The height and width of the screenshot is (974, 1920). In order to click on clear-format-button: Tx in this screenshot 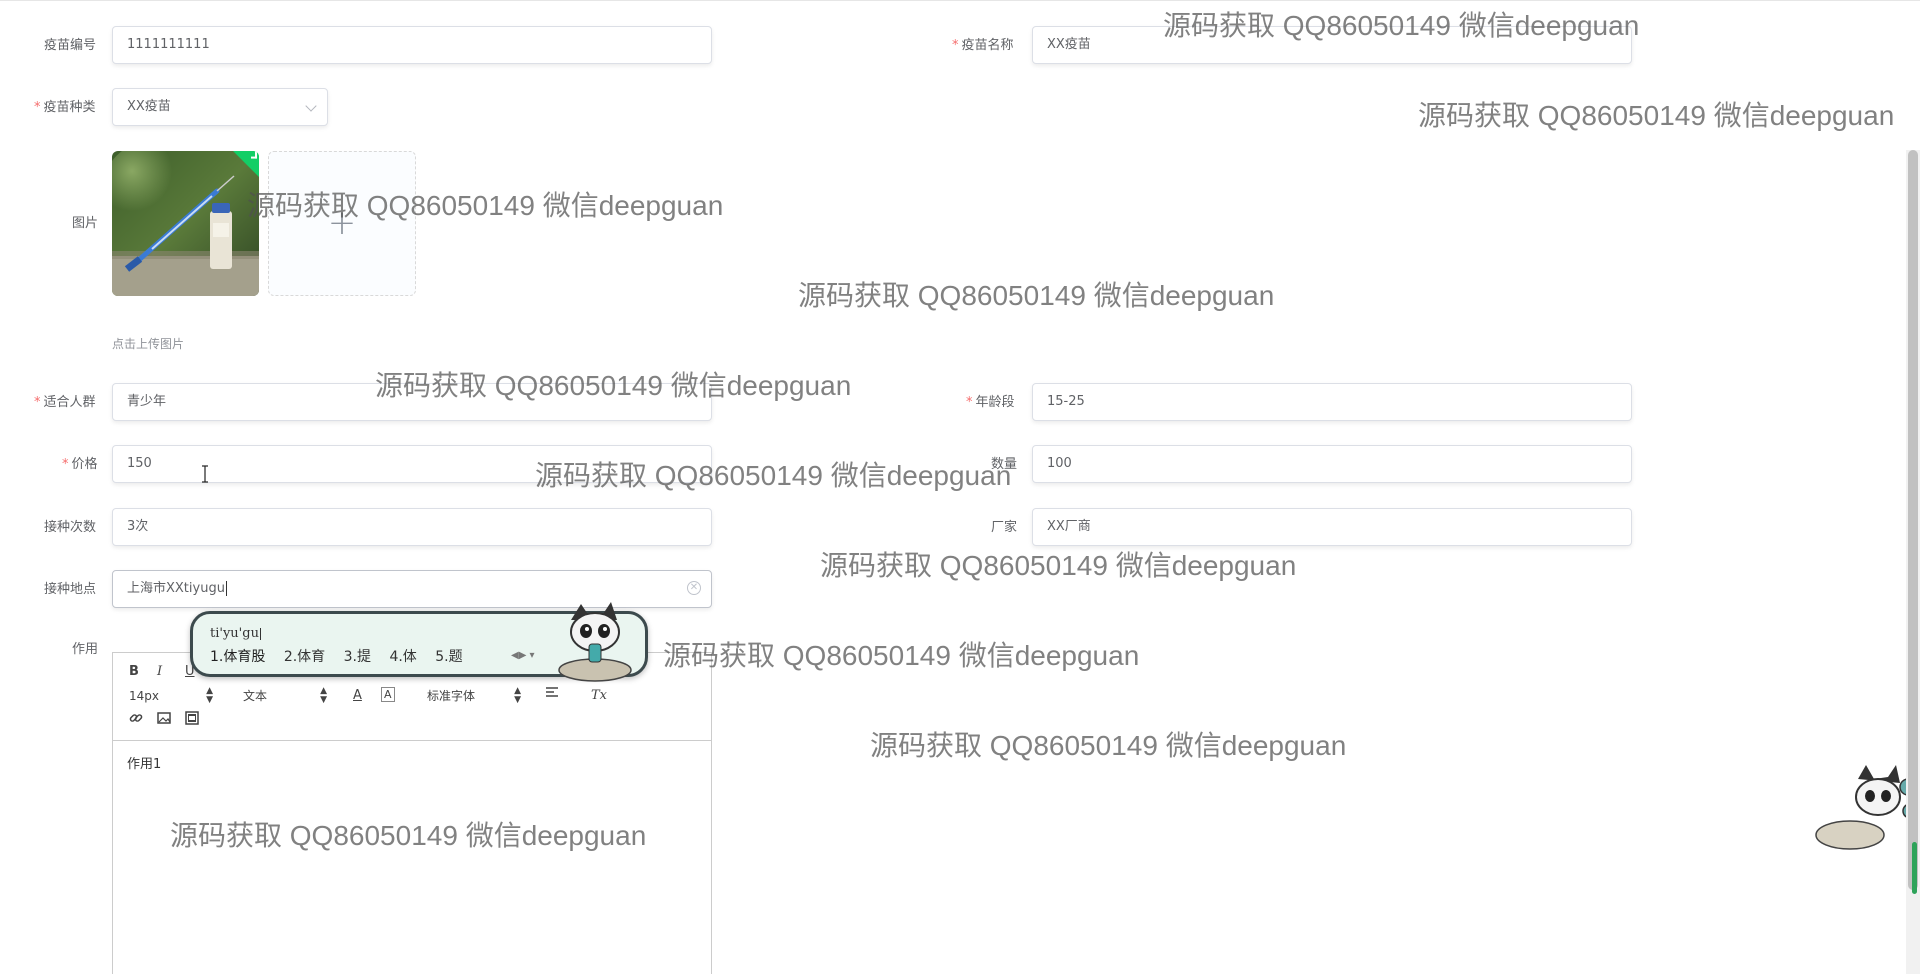, I will do `click(599, 696)`.